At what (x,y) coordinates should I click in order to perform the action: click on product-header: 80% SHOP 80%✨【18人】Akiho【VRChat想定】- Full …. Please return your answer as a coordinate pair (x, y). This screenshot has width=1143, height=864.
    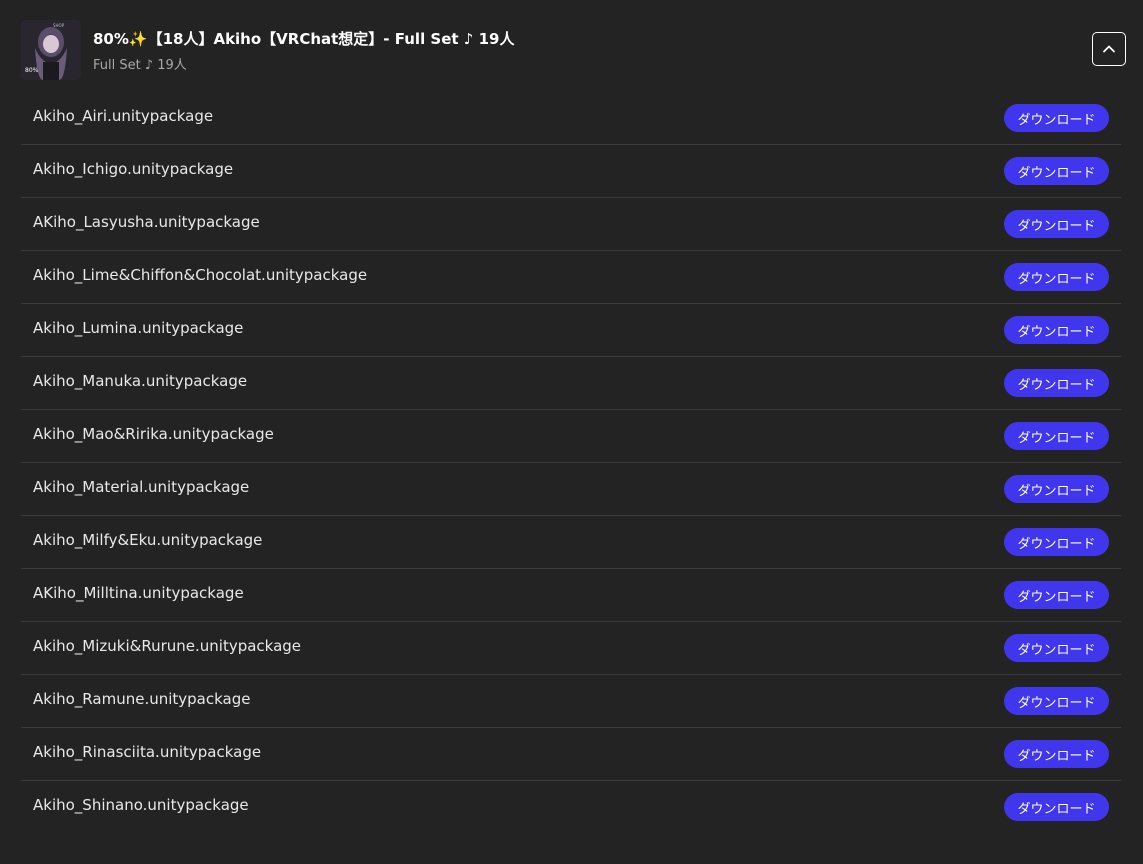
    Looking at the image, I should click on (573, 50).